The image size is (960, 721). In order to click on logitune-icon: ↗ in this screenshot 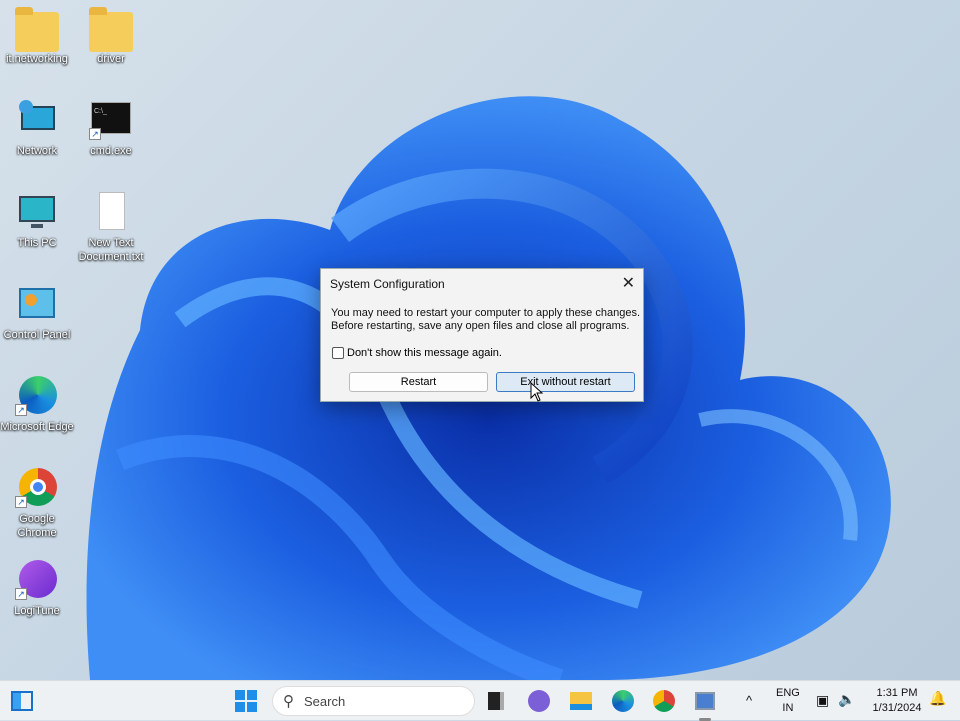, I will do `click(37, 580)`.